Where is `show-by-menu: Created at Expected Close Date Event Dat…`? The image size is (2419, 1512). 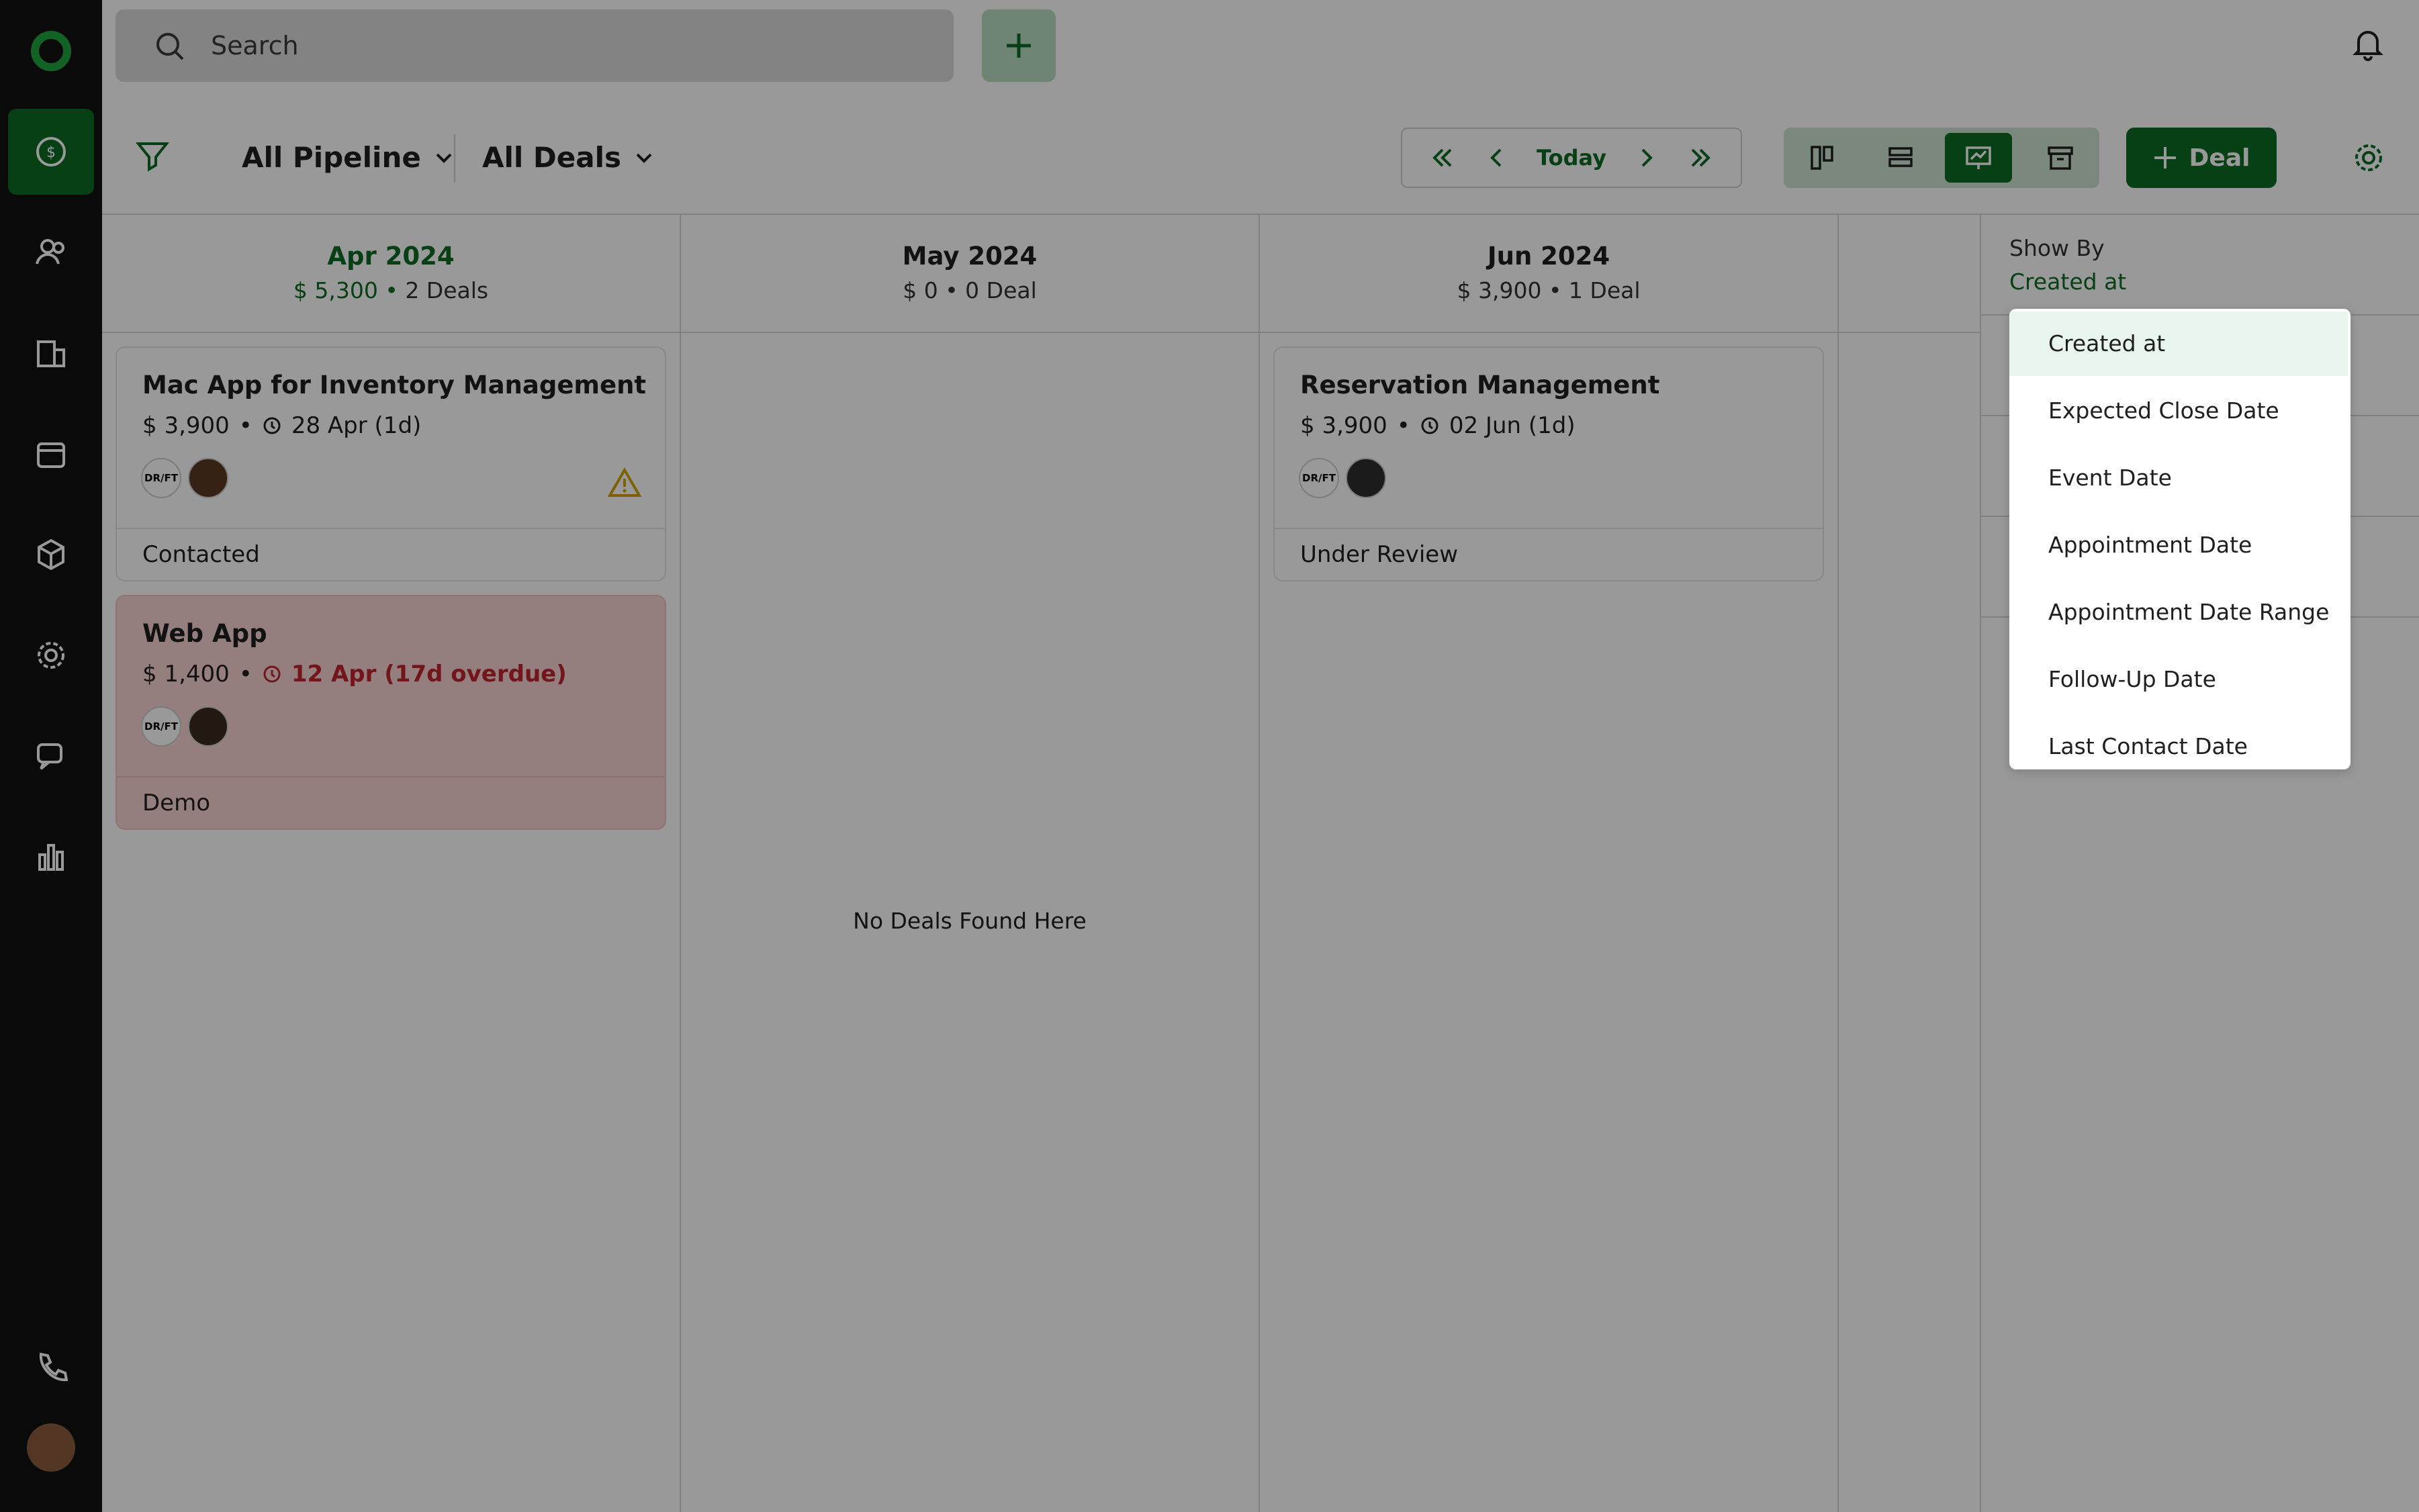
show-by-menu: Created at Expected Close Date Event Dat… is located at coordinates (2179, 539).